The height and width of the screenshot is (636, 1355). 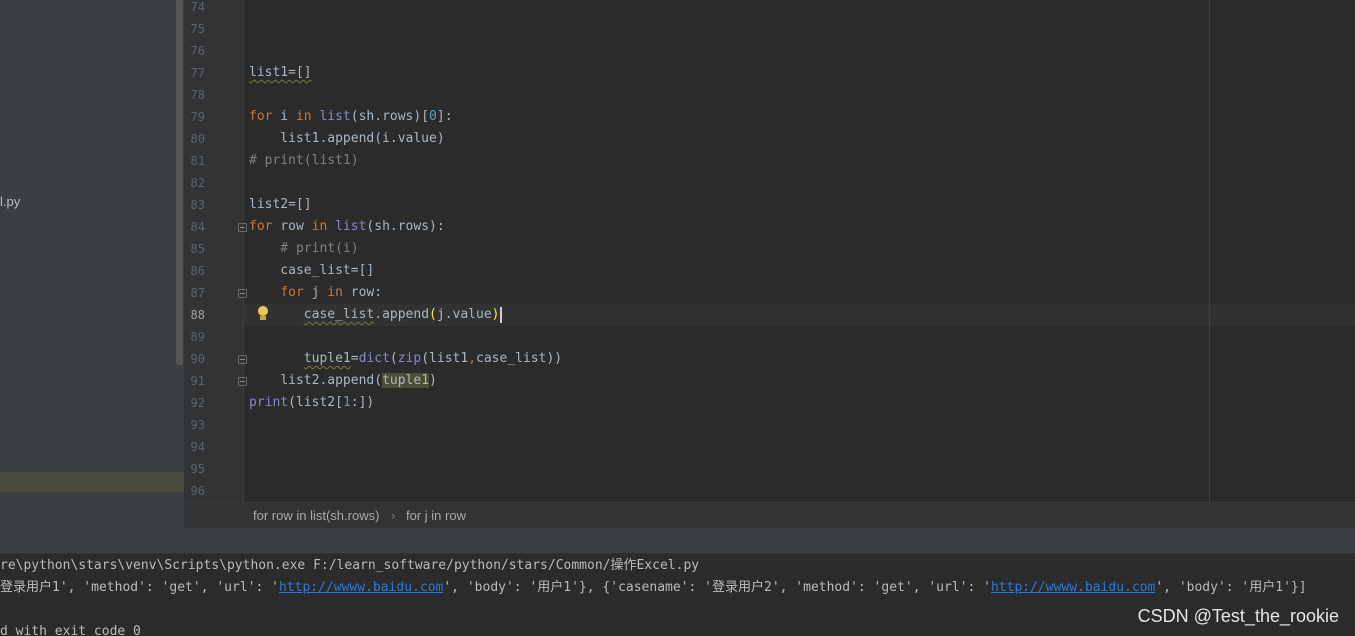 I want to click on code-text: .append, so click(x=402, y=314).